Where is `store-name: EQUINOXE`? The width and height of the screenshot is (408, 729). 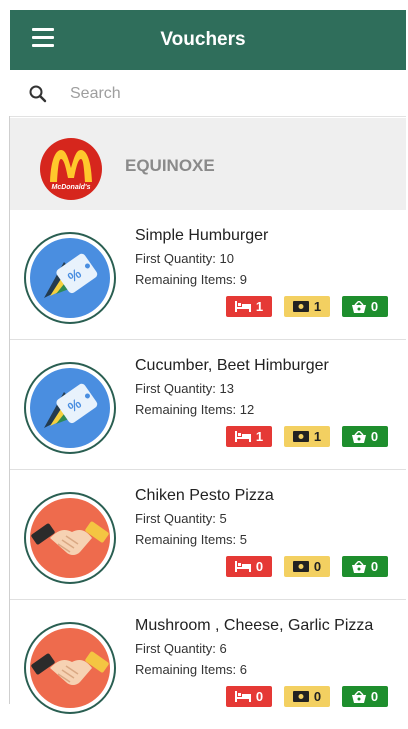 store-name: EQUINOXE is located at coordinates (170, 165).